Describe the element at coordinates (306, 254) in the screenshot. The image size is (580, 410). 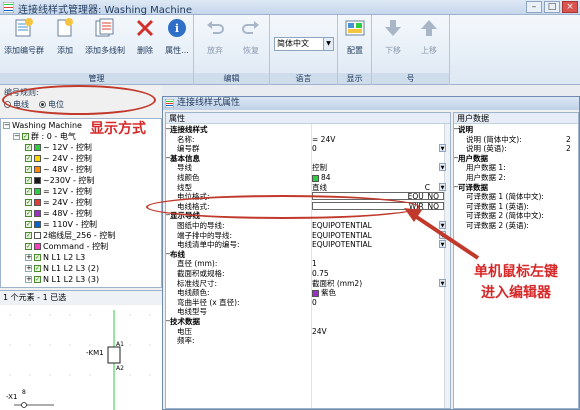
I see `property-category: − 布线` at that location.